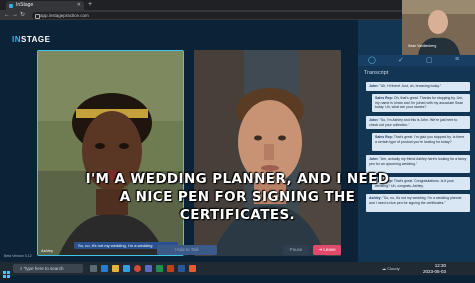  Describe the element at coordinates (376, 73) in the screenshot. I see `transcript-title: Transcript` at that location.